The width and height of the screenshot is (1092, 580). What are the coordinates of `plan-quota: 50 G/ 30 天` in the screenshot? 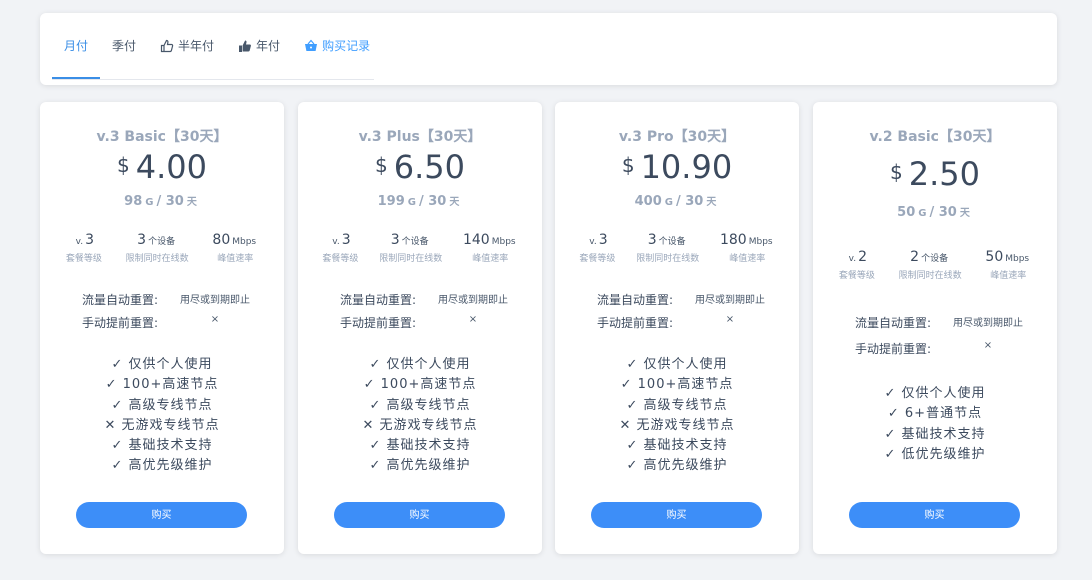 It's located at (935, 212).